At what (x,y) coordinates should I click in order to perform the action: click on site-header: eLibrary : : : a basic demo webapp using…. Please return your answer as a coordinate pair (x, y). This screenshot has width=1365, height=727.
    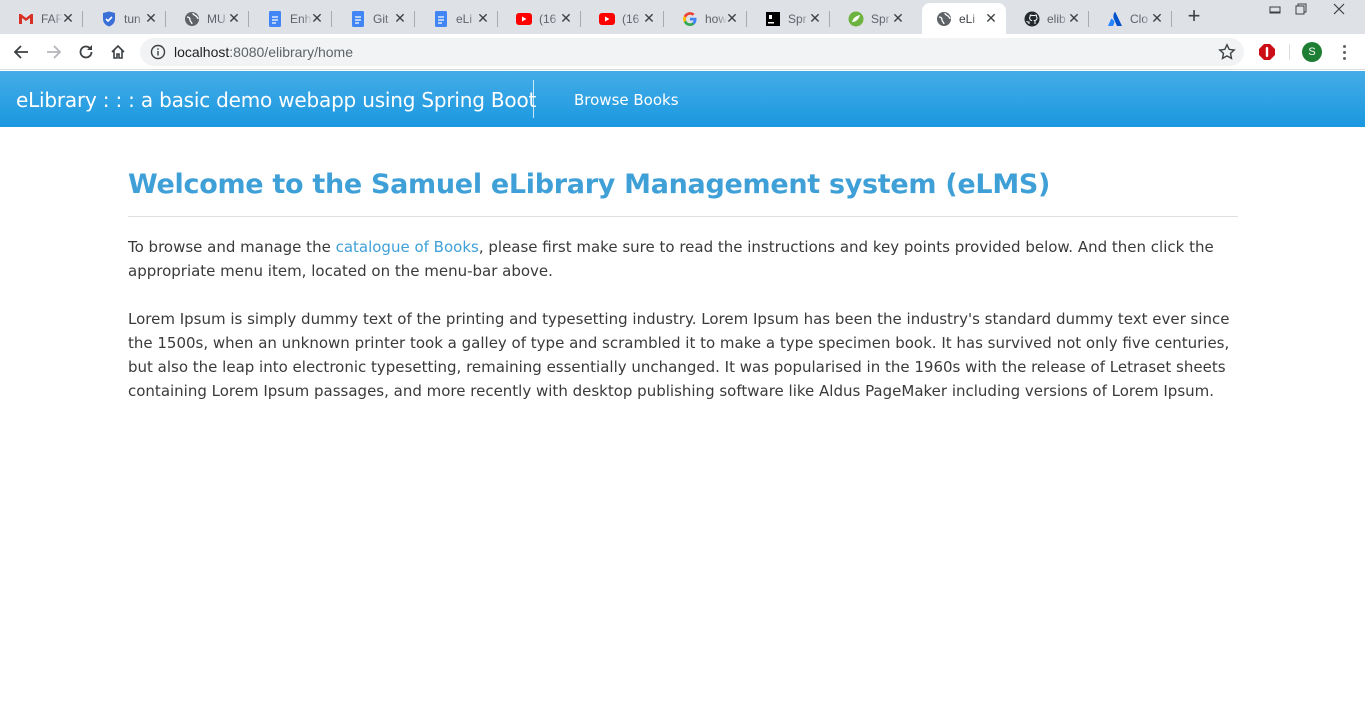
    Looking at the image, I should click on (682, 99).